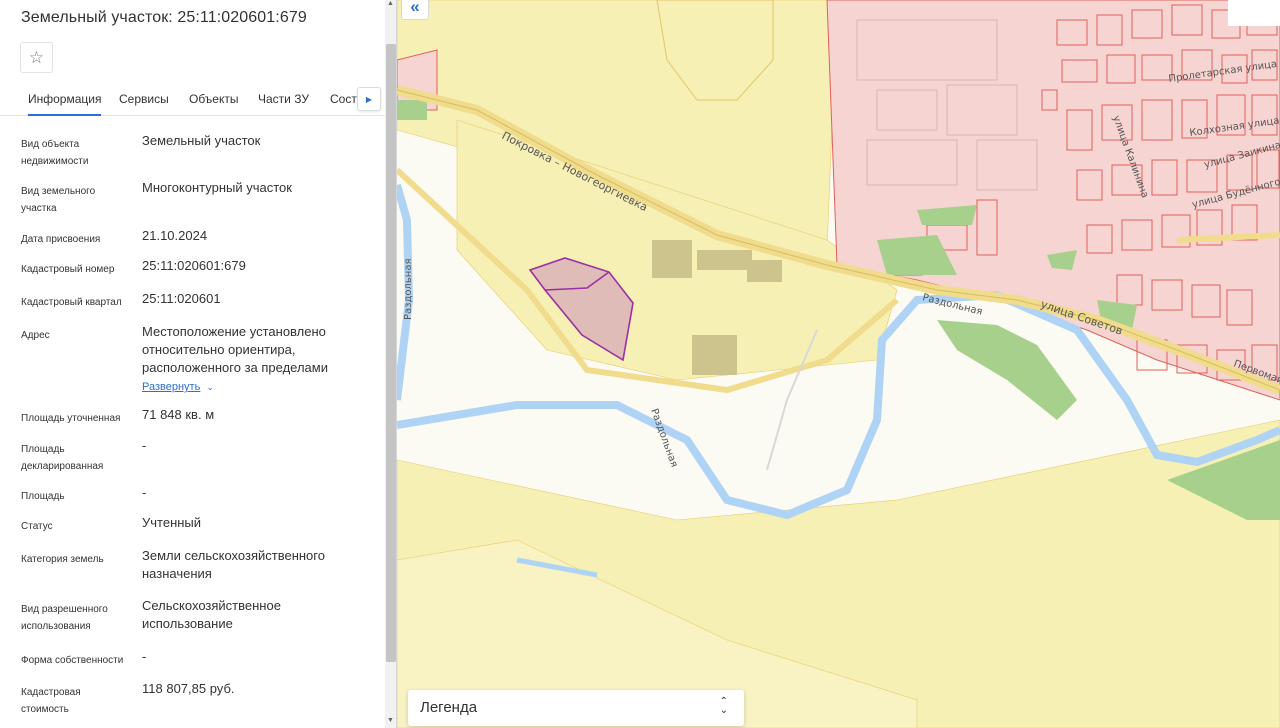 The height and width of the screenshot is (728, 1280). I want to click on star-icon: ☆, so click(36, 57).